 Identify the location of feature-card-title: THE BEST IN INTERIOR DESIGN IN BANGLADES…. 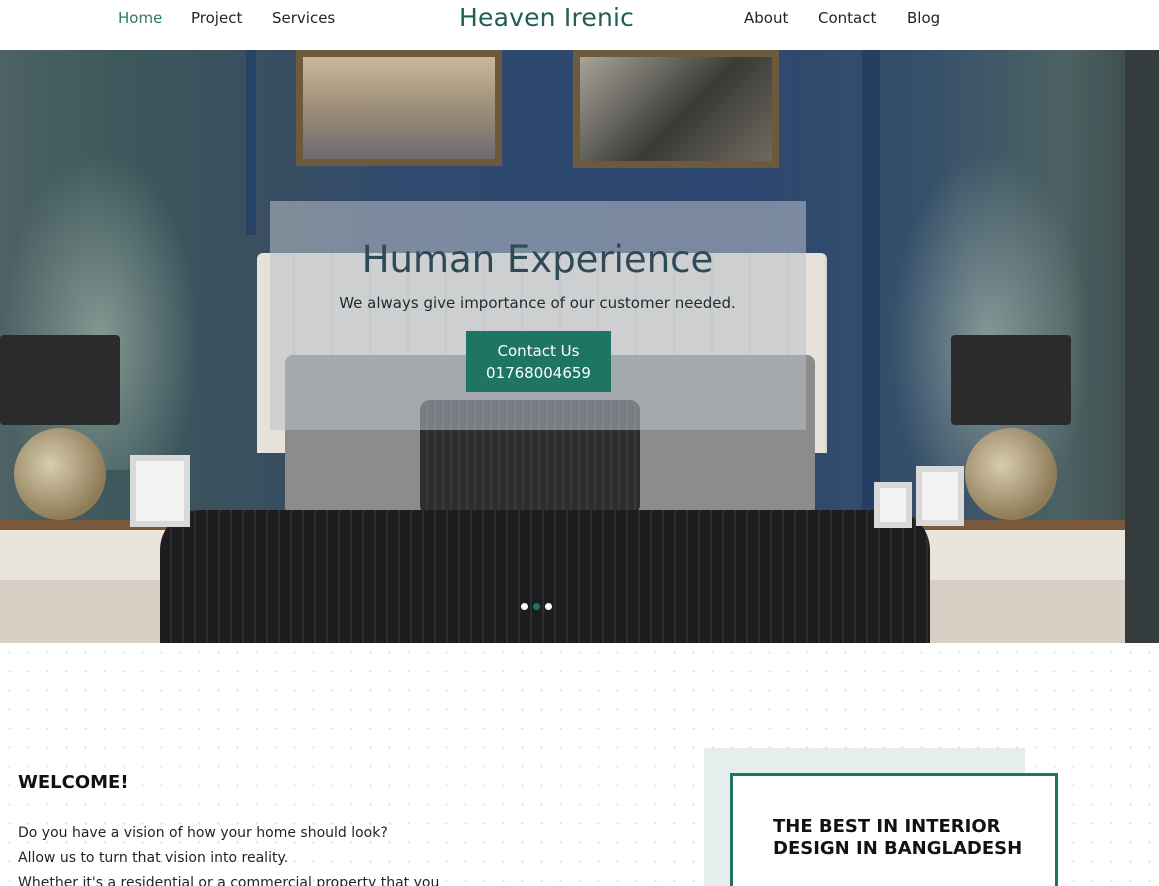
(898, 837).